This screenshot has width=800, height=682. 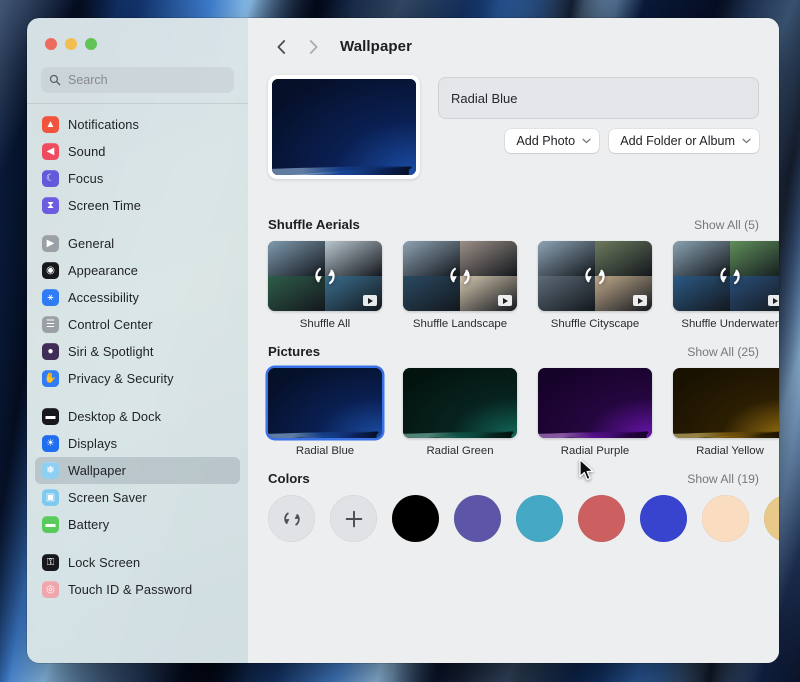 What do you see at coordinates (663, 518) in the screenshot?
I see `color-blue` at bounding box center [663, 518].